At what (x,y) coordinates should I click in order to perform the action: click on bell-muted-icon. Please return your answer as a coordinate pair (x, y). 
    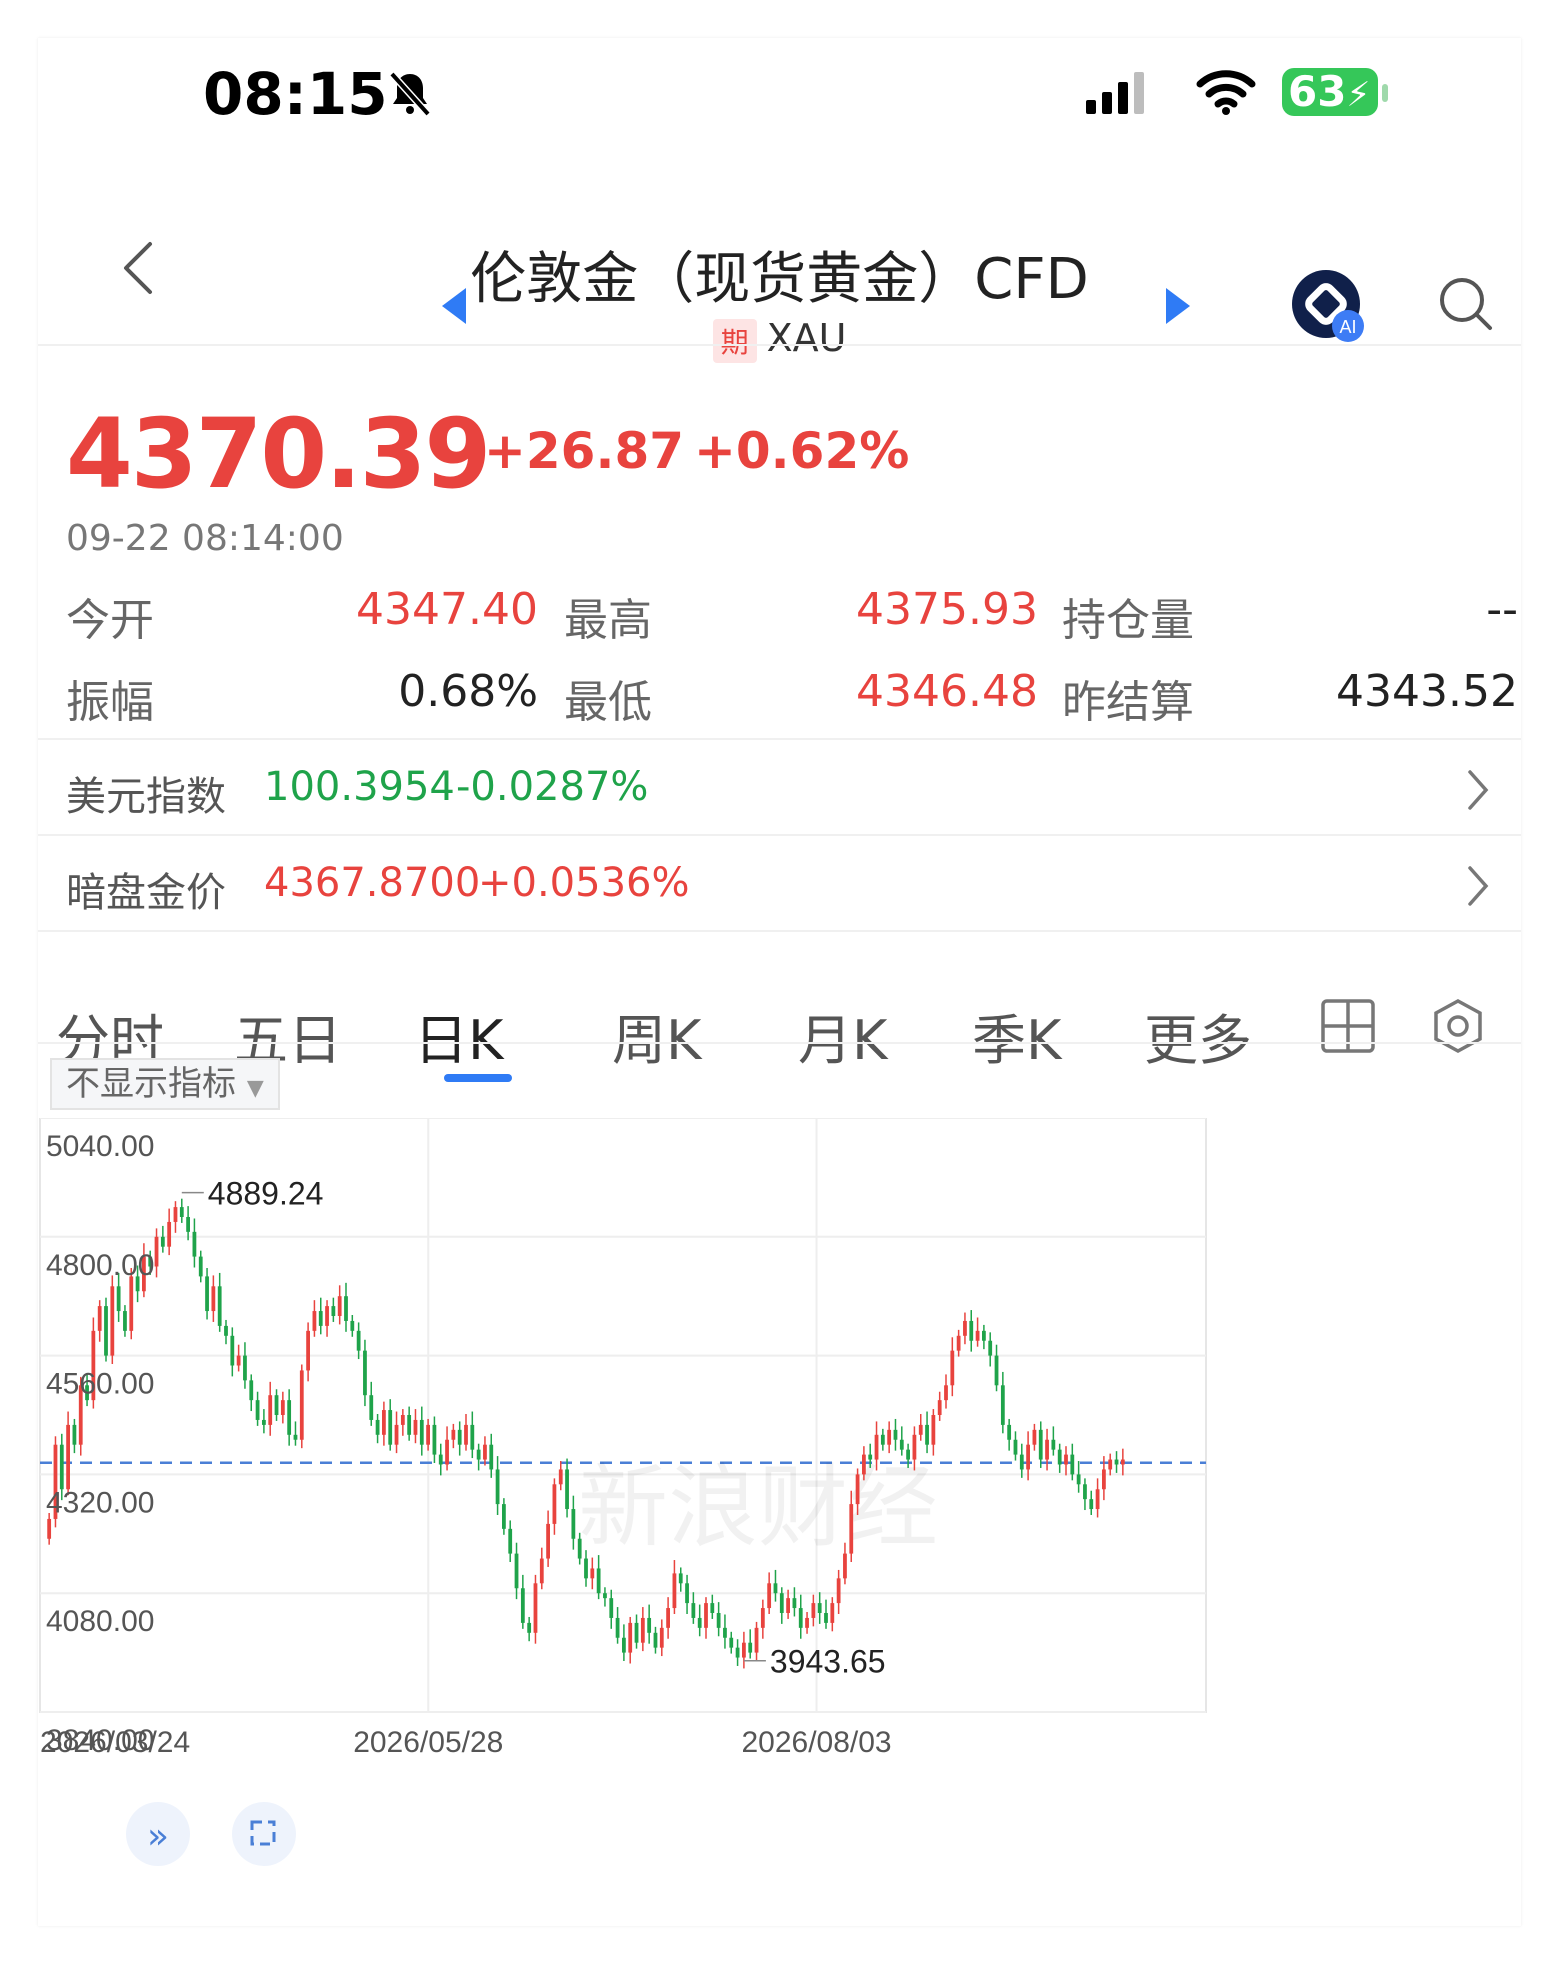
    Looking at the image, I should click on (410, 94).